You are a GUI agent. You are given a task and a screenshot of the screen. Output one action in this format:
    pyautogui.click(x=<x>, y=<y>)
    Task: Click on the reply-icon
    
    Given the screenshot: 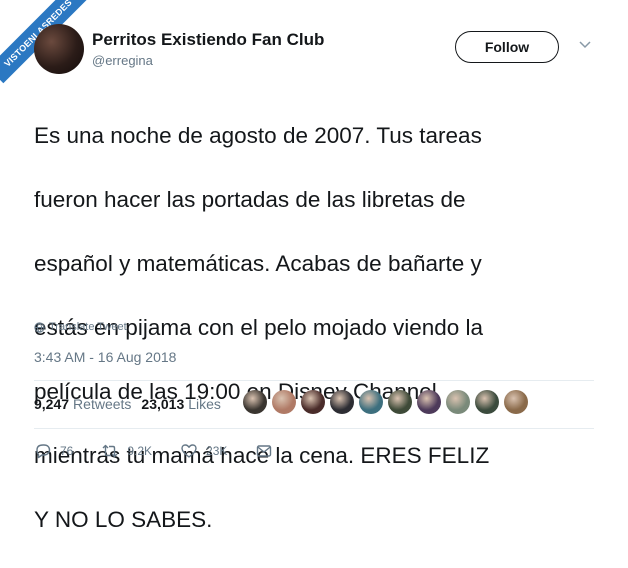 What is the action you would take?
    pyautogui.click(x=43, y=451)
    